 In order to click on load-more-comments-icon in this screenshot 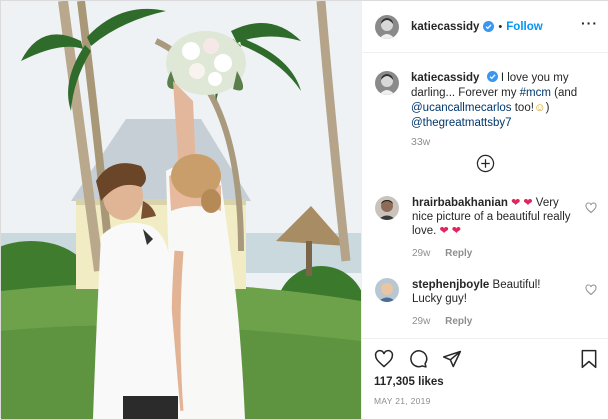, I will do `click(485, 163)`.